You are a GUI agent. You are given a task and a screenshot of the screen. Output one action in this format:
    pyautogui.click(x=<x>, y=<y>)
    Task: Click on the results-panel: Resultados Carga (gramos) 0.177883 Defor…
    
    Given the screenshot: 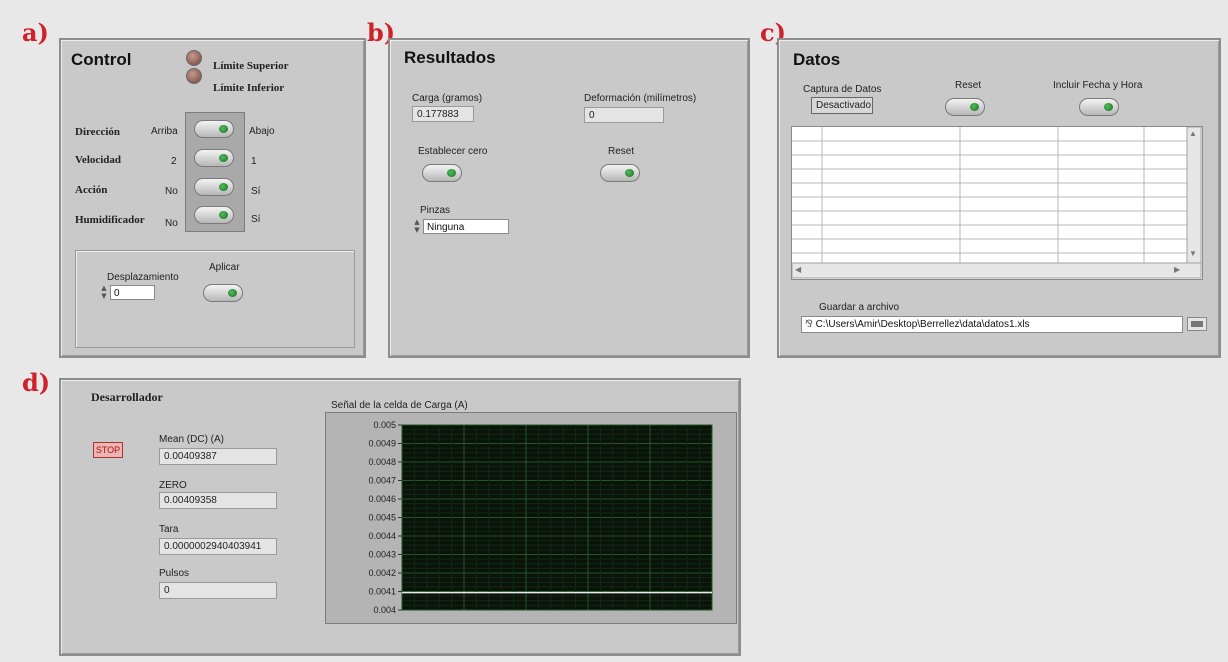 What is the action you would take?
    pyautogui.click(x=569, y=198)
    